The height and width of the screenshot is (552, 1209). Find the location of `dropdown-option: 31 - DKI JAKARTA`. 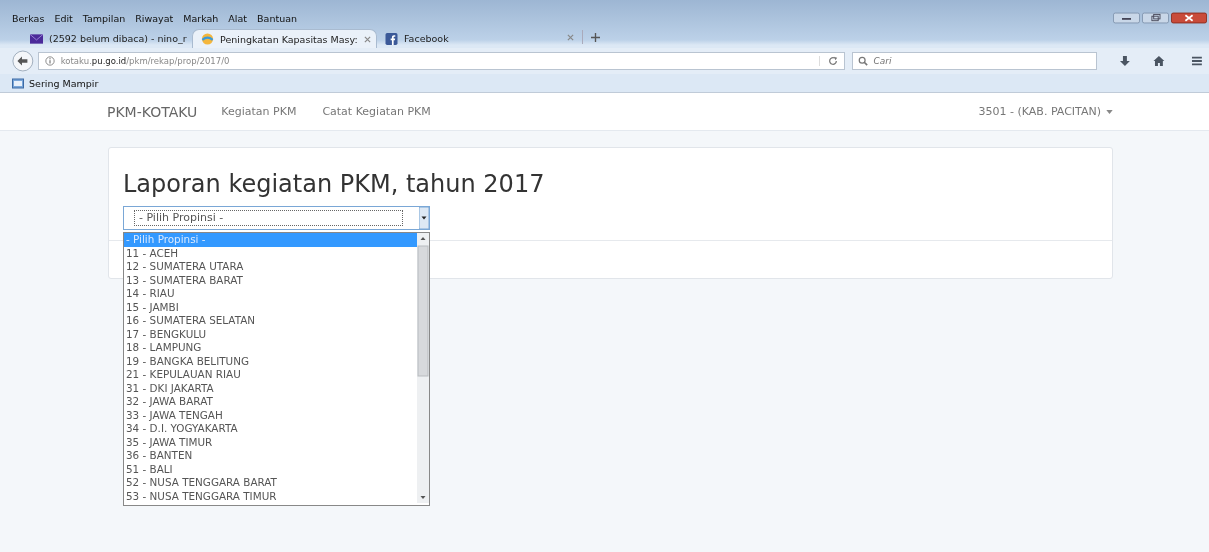

dropdown-option: 31 - DKI JAKARTA is located at coordinates (270, 388).